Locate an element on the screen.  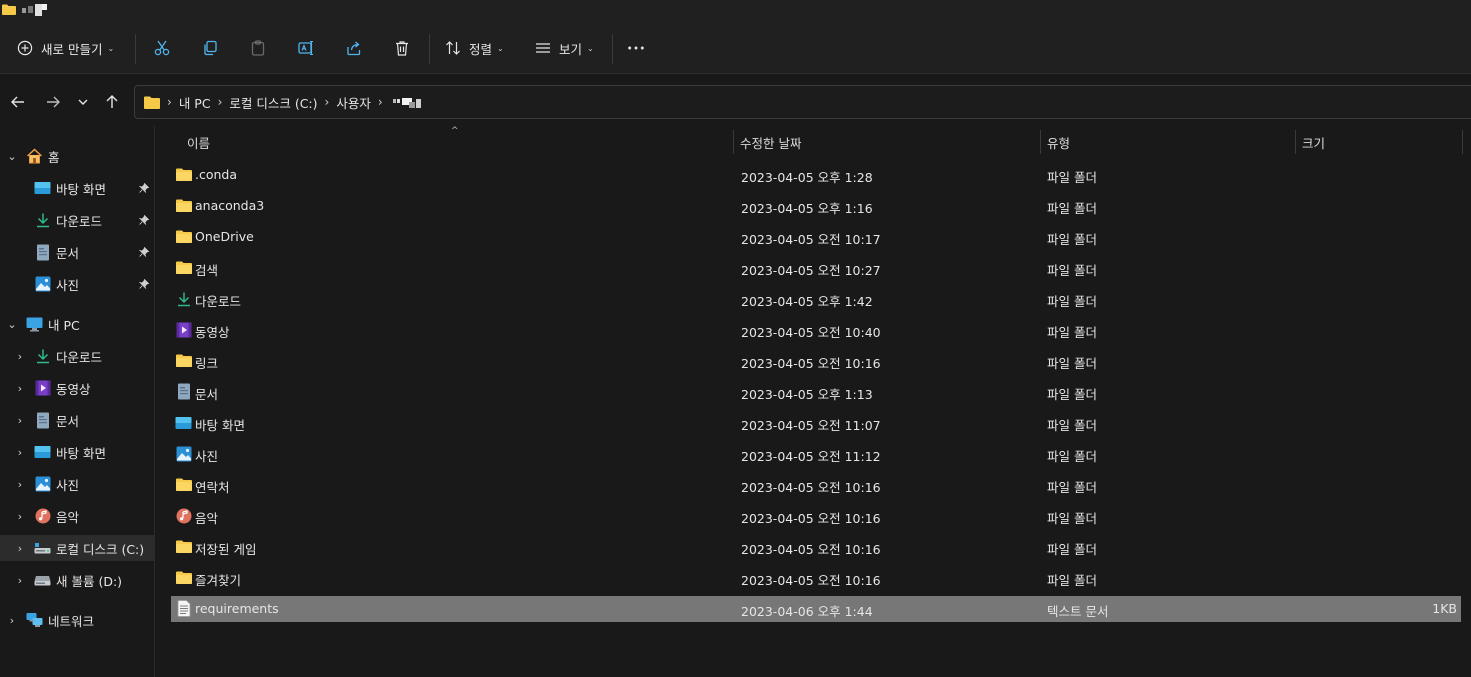
arrow-right-icon is located at coordinates (53, 102).